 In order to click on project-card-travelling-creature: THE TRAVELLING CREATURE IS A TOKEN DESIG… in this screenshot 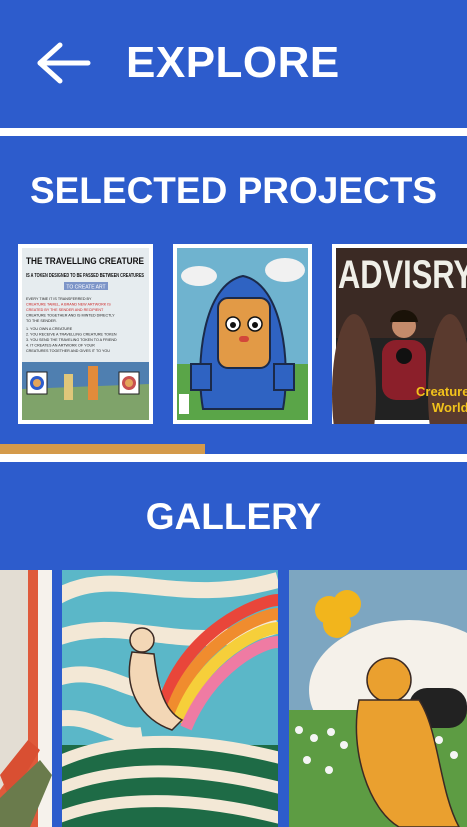, I will do `click(85, 334)`.